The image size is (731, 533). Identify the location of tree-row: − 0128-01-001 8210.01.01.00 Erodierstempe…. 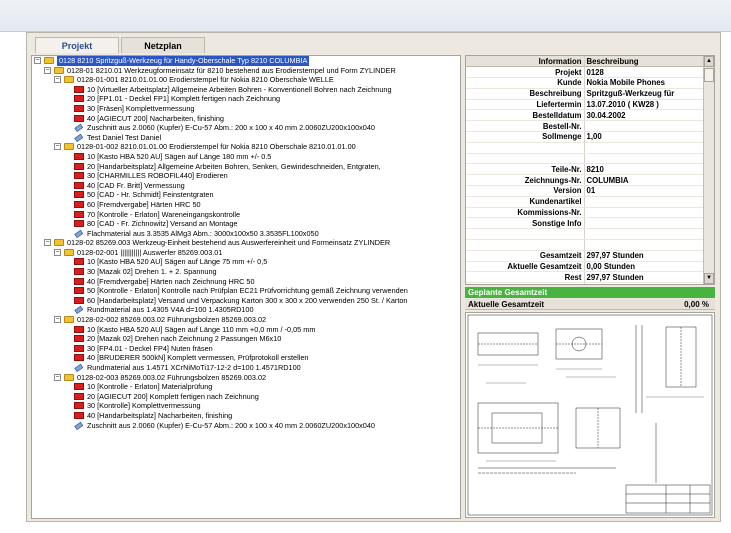
(246, 80).